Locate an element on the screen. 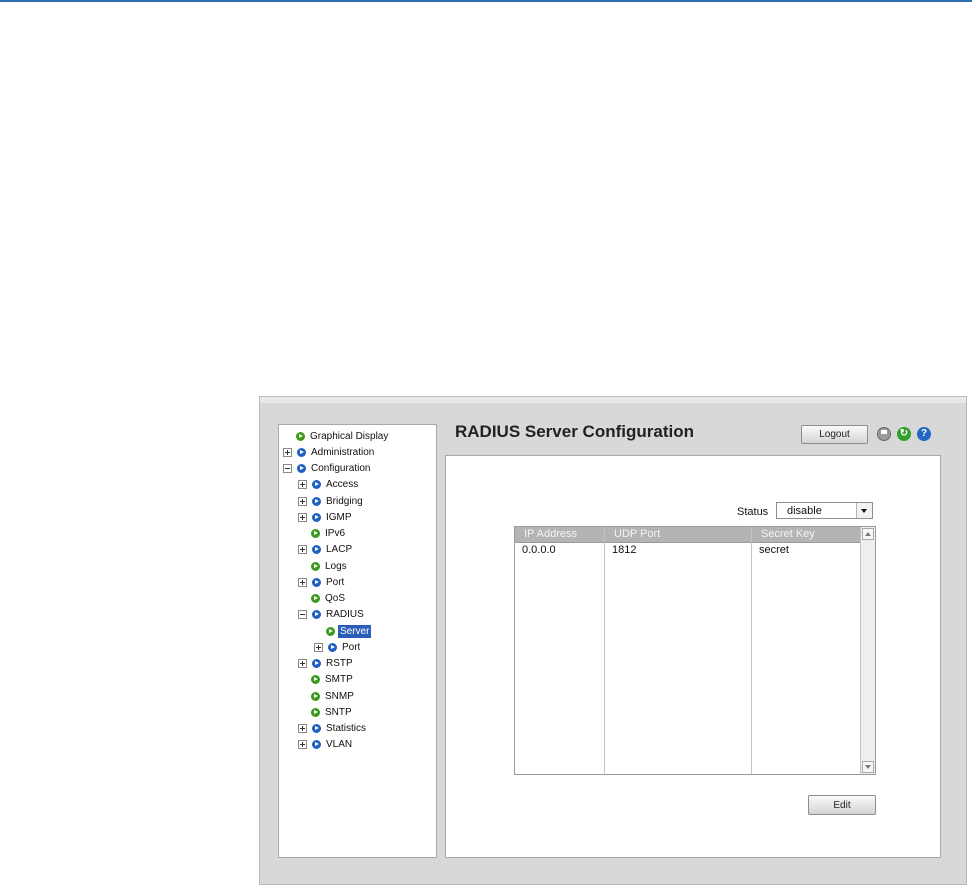 The width and height of the screenshot is (972, 889). tree-item-igmp: IGMP is located at coordinates (326, 517).